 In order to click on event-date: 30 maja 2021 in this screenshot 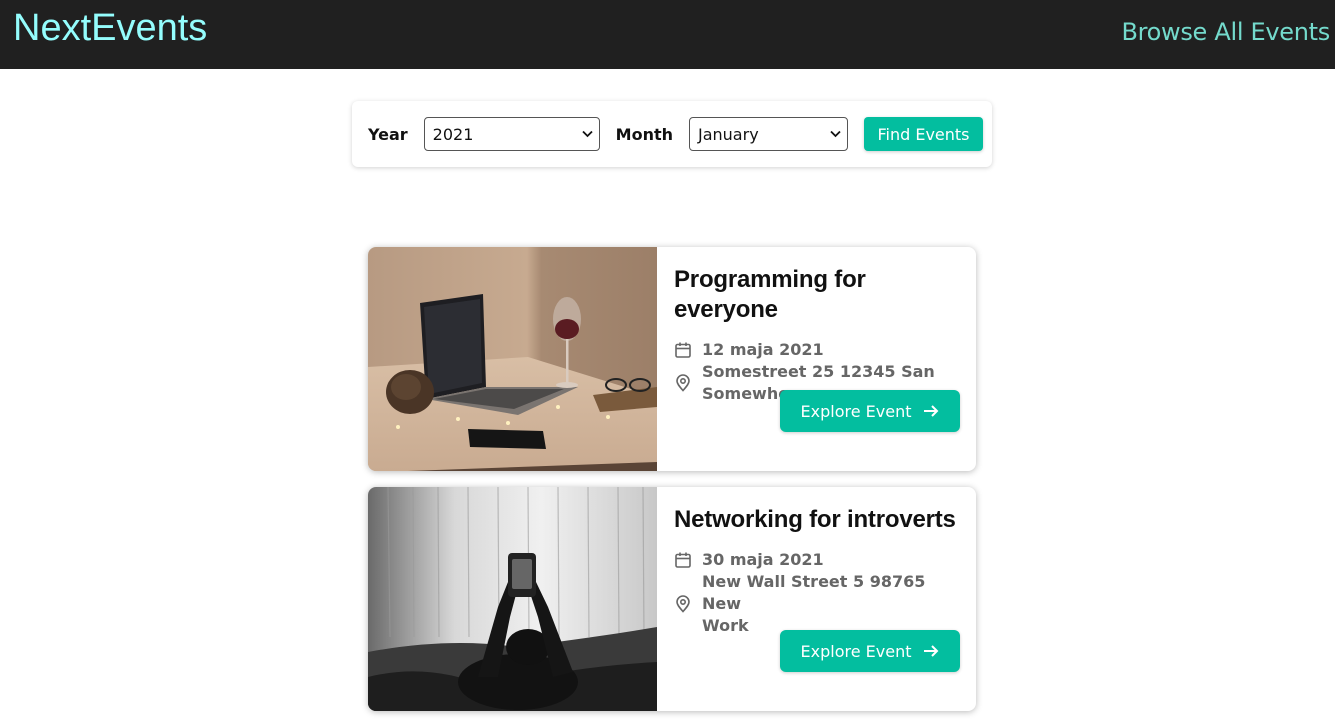, I will do `click(817, 560)`.